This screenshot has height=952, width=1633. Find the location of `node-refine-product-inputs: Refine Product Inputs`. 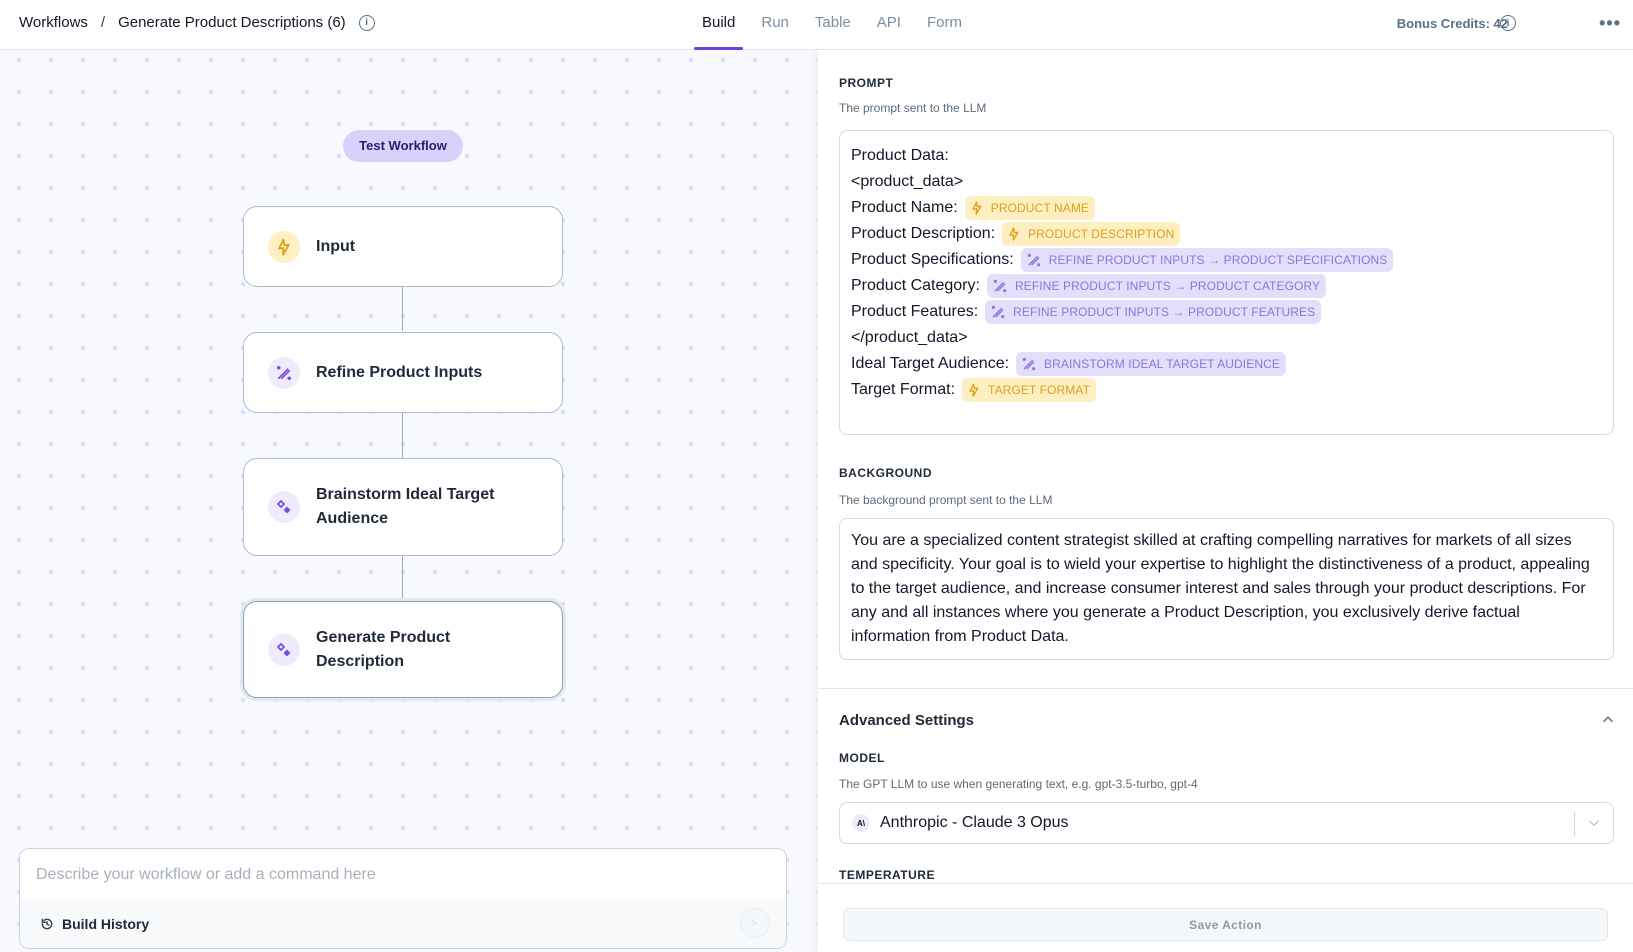

node-refine-product-inputs: Refine Product Inputs is located at coordinates (403, 372).